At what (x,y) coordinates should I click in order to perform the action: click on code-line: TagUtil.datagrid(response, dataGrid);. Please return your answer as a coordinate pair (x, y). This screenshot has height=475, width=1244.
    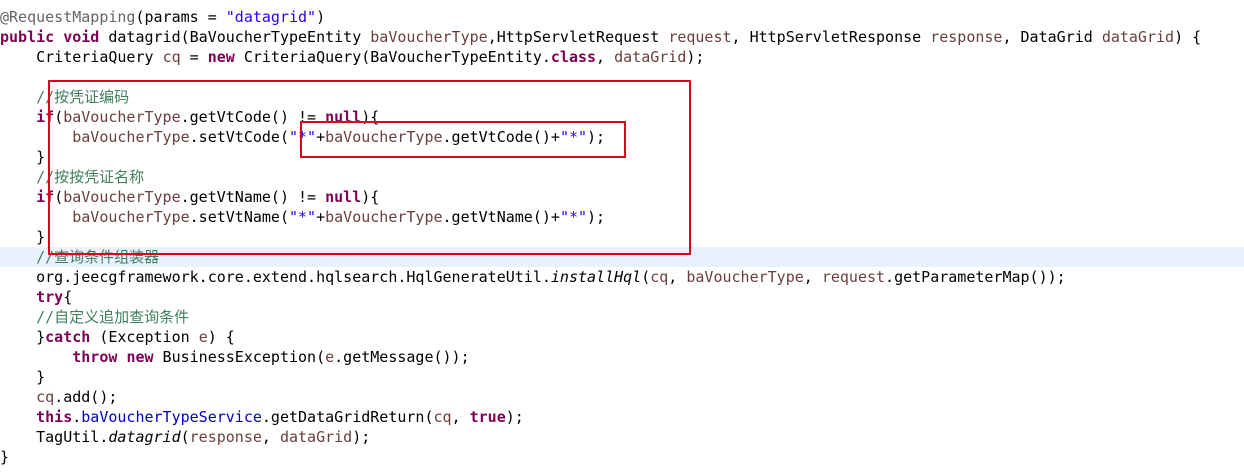
    Looking at the image, I should click on (622, 437).